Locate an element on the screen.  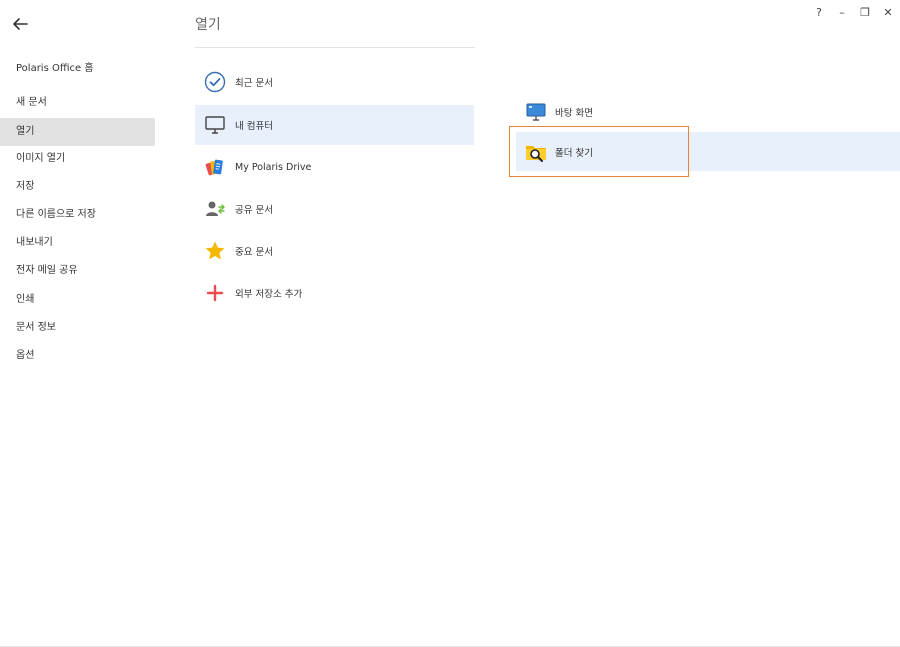
folder-search-icon is located at coordinates (536, 152).